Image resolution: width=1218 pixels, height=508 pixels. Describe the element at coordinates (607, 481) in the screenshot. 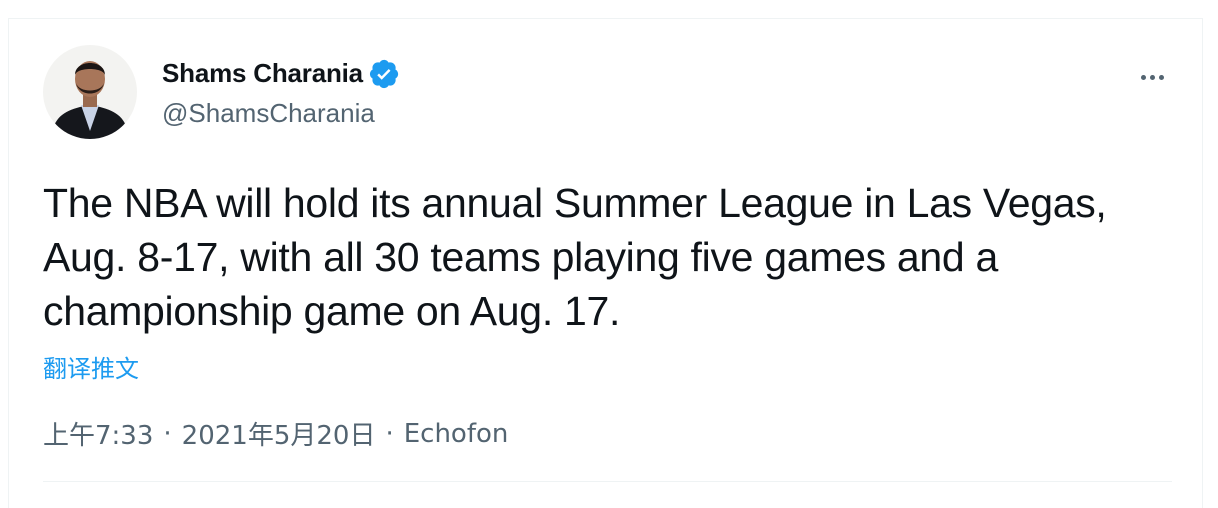

I see `divider` at that location.